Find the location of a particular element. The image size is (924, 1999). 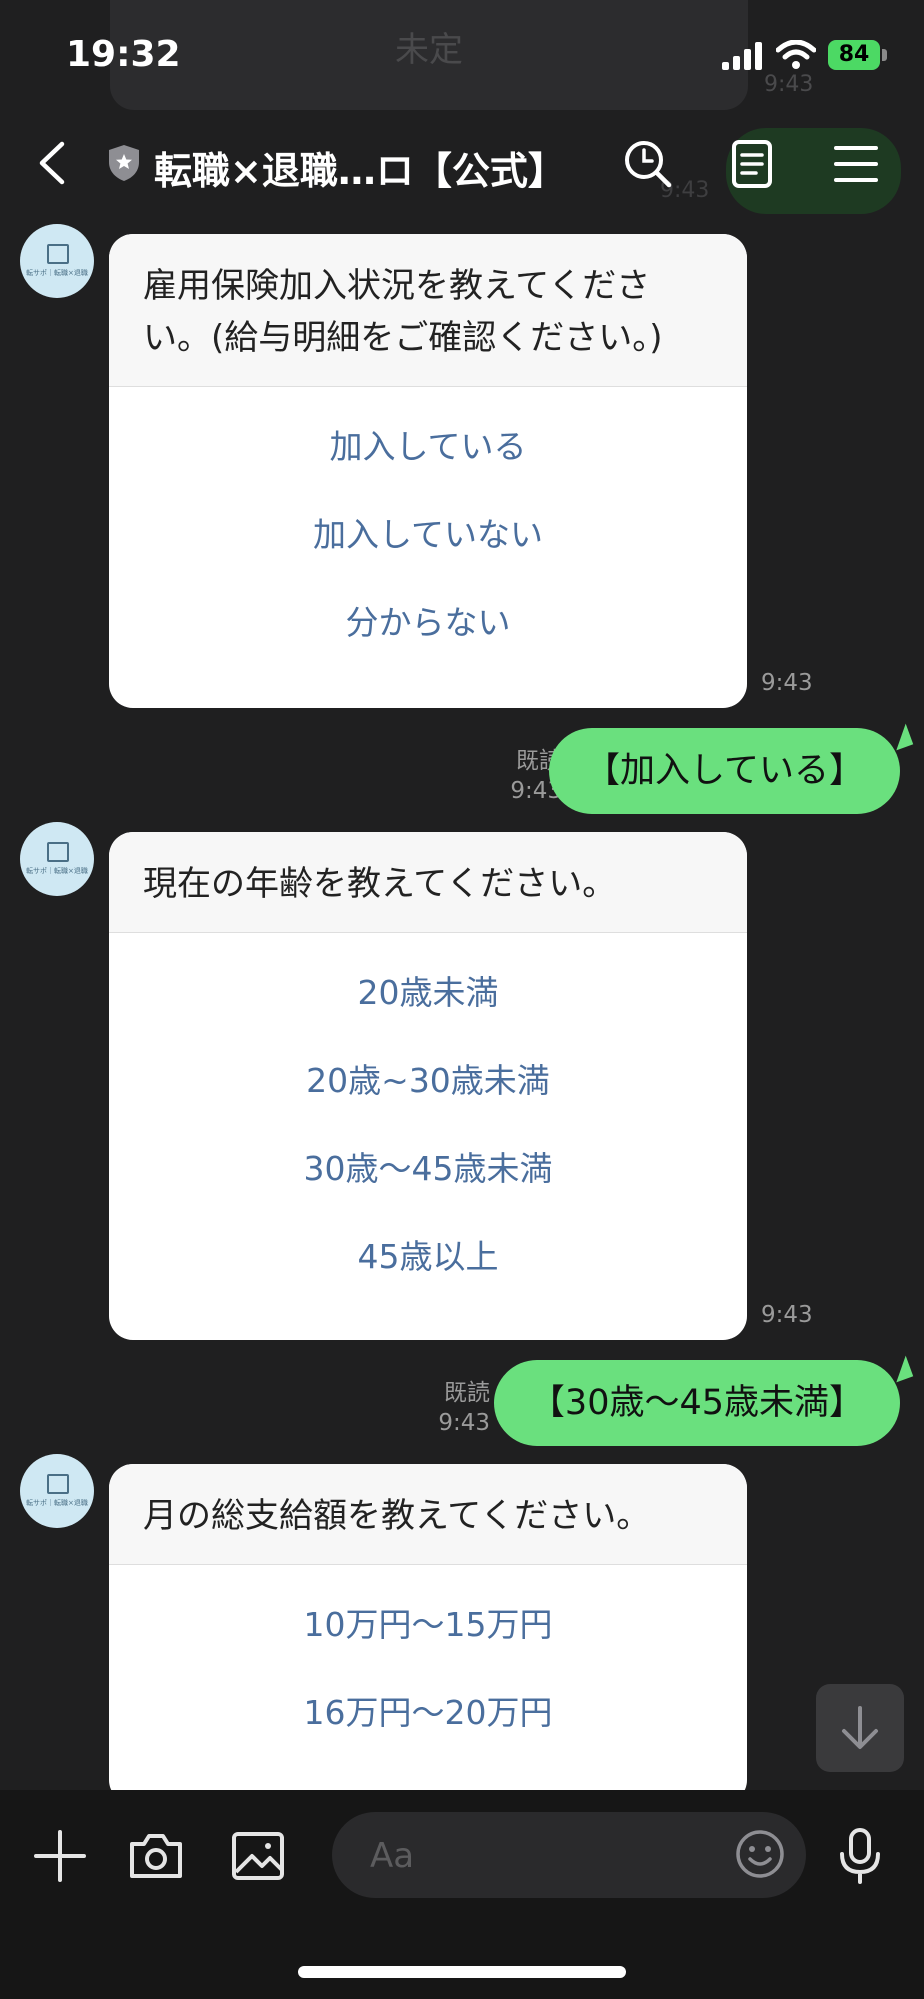

option-button: 45歳以上 is located at coordinates (428, 1257).